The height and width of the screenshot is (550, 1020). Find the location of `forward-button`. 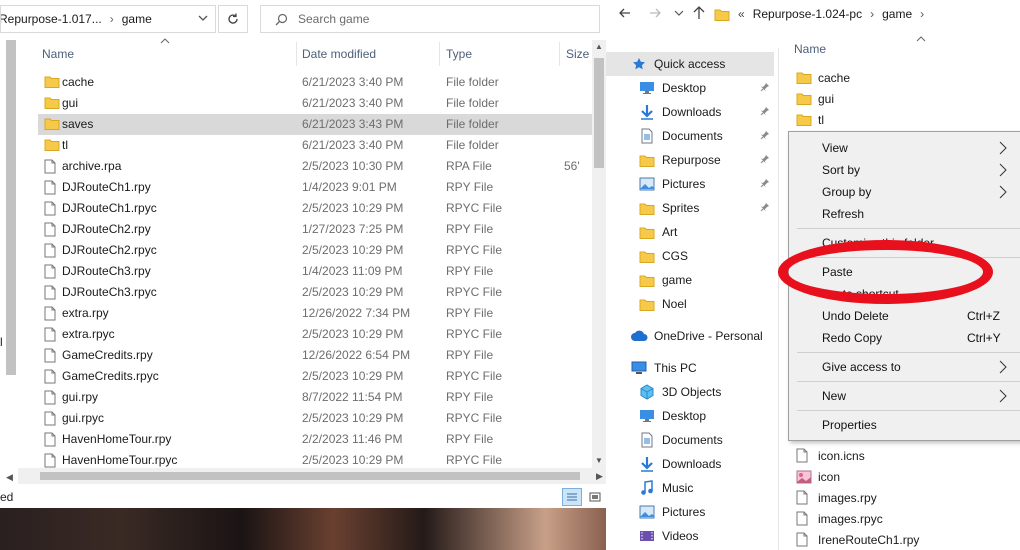

forward-button is located at coordinates (655, 13).